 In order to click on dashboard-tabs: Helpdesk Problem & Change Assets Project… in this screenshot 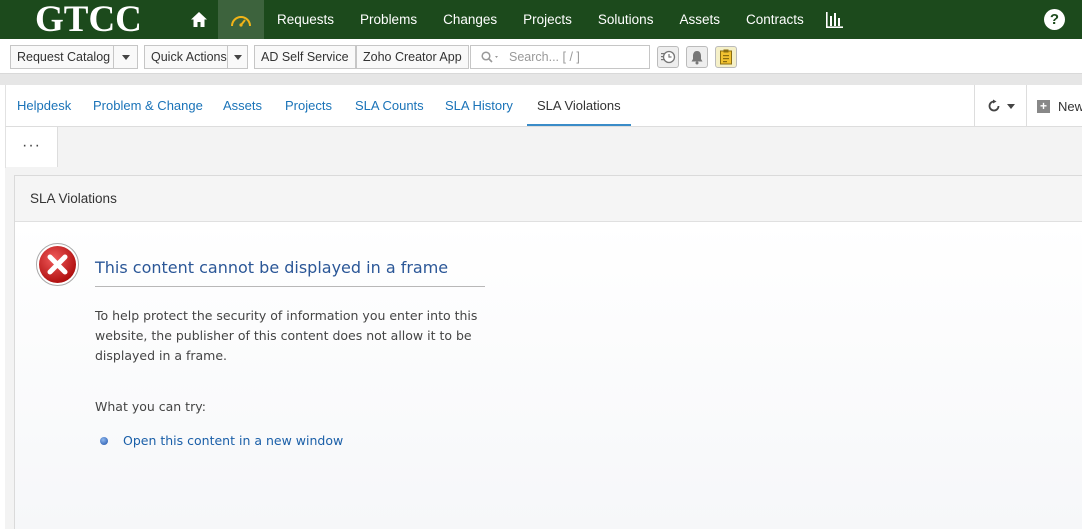, I will do `click(543, 106)`.